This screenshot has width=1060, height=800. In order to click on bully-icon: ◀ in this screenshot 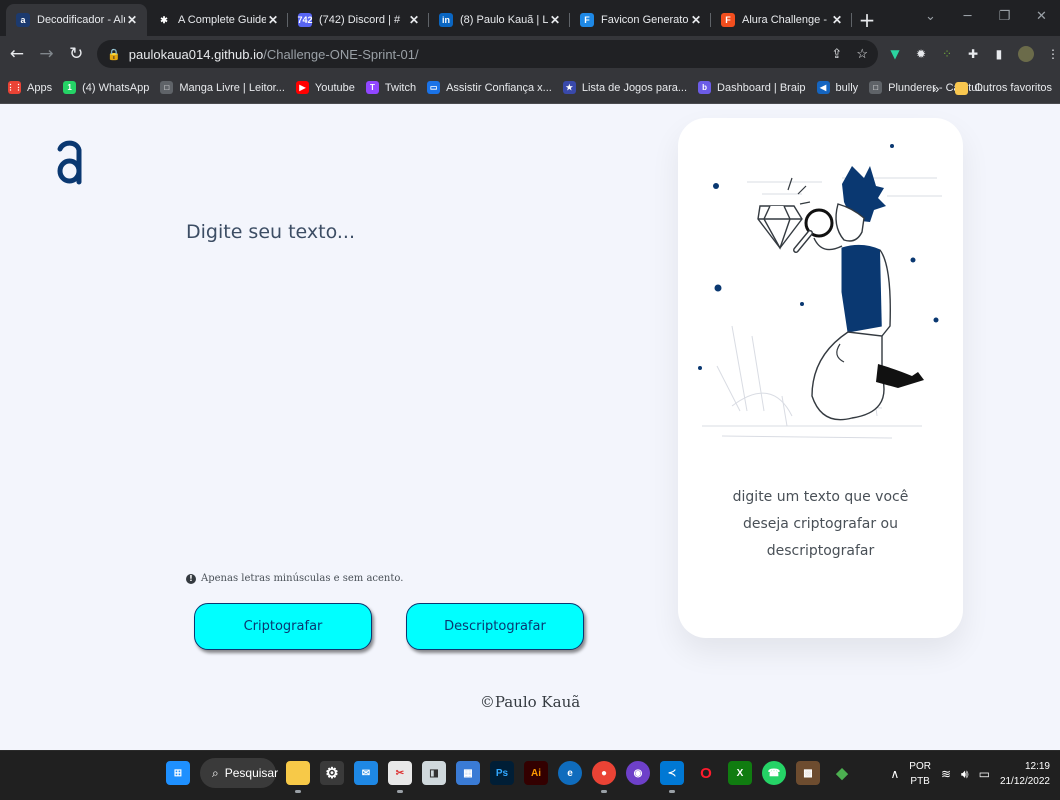, I will do `click(823, 87)`.